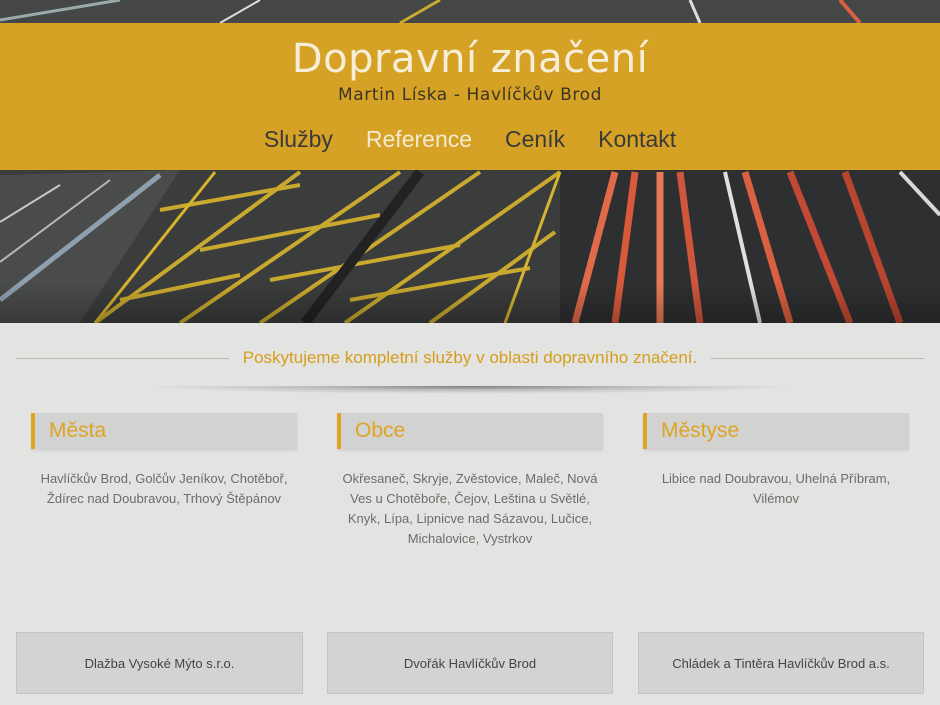 The image size is (940, 705). I want to click on reference-box: Chládek a Tintěra Havlíčkův Brod a.s., so click(781, 663).